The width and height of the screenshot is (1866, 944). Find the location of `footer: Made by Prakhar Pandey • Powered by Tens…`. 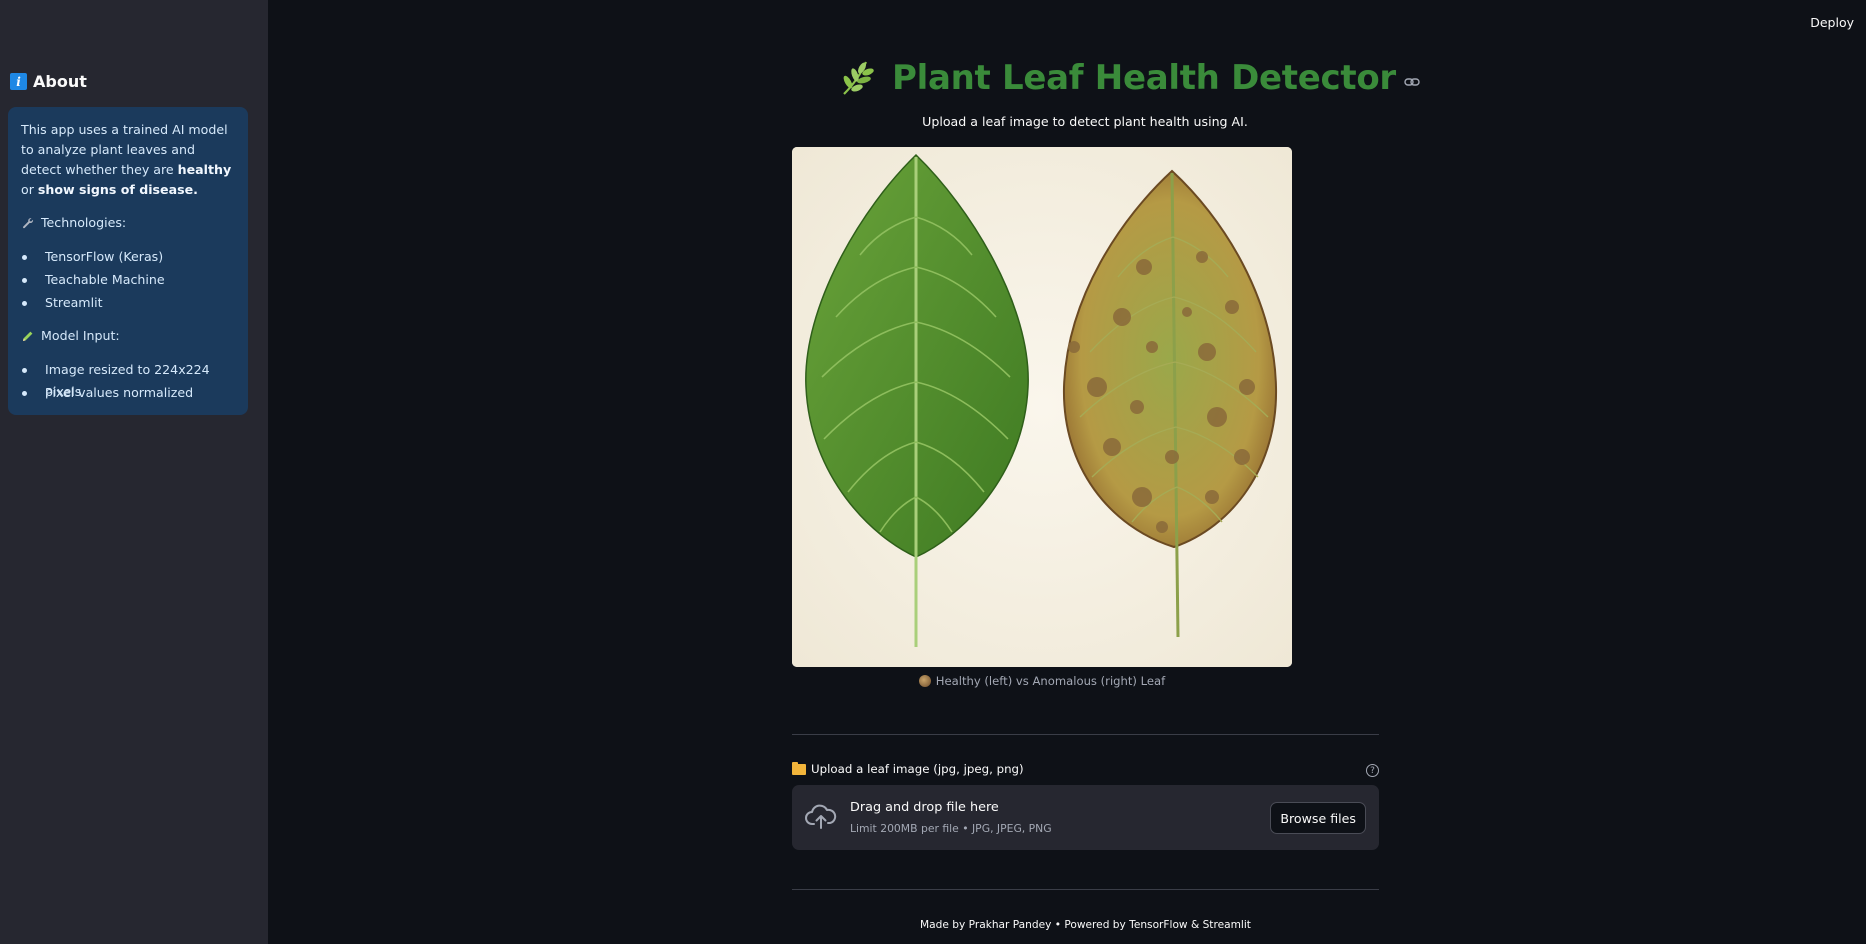

footer: Made by Prakhar Pandey • Powered by Tens… is located at coordinates (1085, 925).